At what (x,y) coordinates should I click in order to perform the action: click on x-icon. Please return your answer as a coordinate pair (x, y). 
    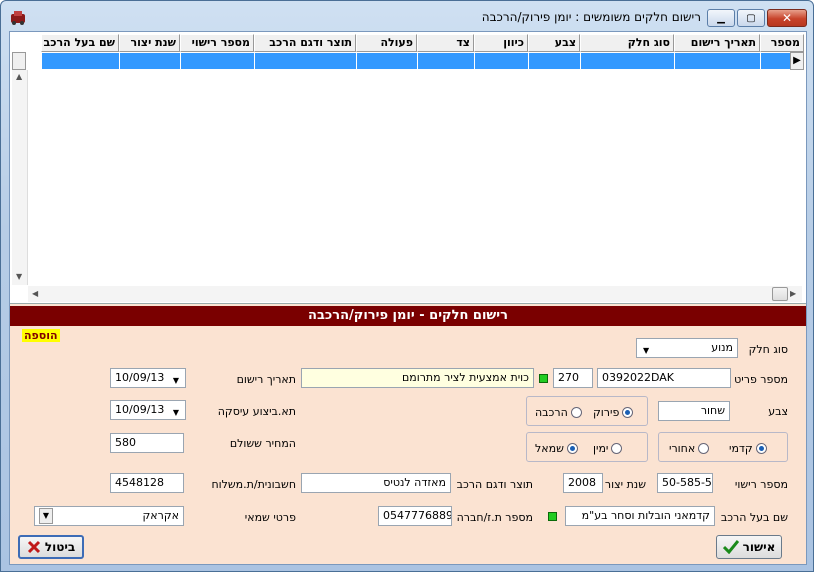
    Looking at the image, I should click on (33, 547).